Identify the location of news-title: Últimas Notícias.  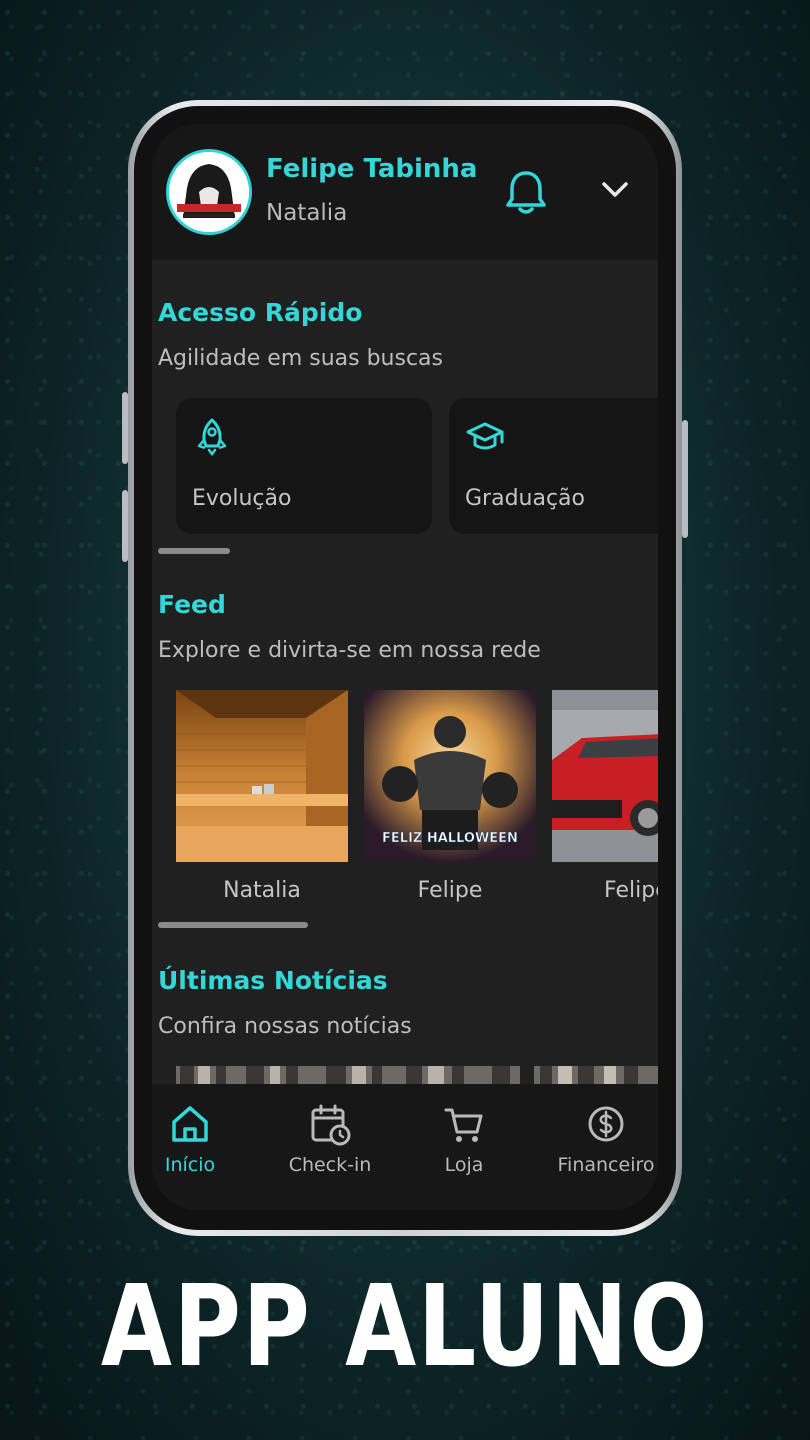
(273, 980).